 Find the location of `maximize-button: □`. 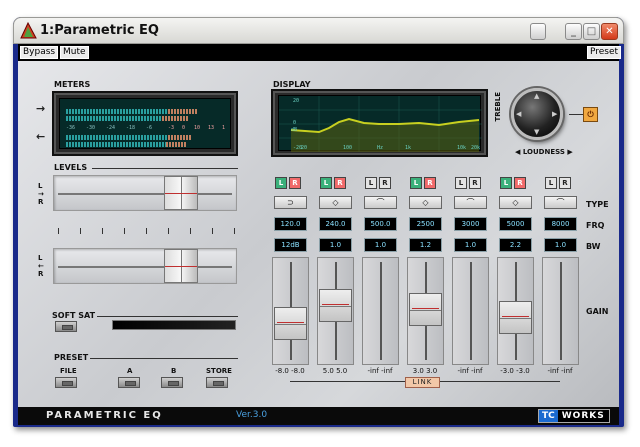

maximize-button: □ is located at coordinates (591, 31).